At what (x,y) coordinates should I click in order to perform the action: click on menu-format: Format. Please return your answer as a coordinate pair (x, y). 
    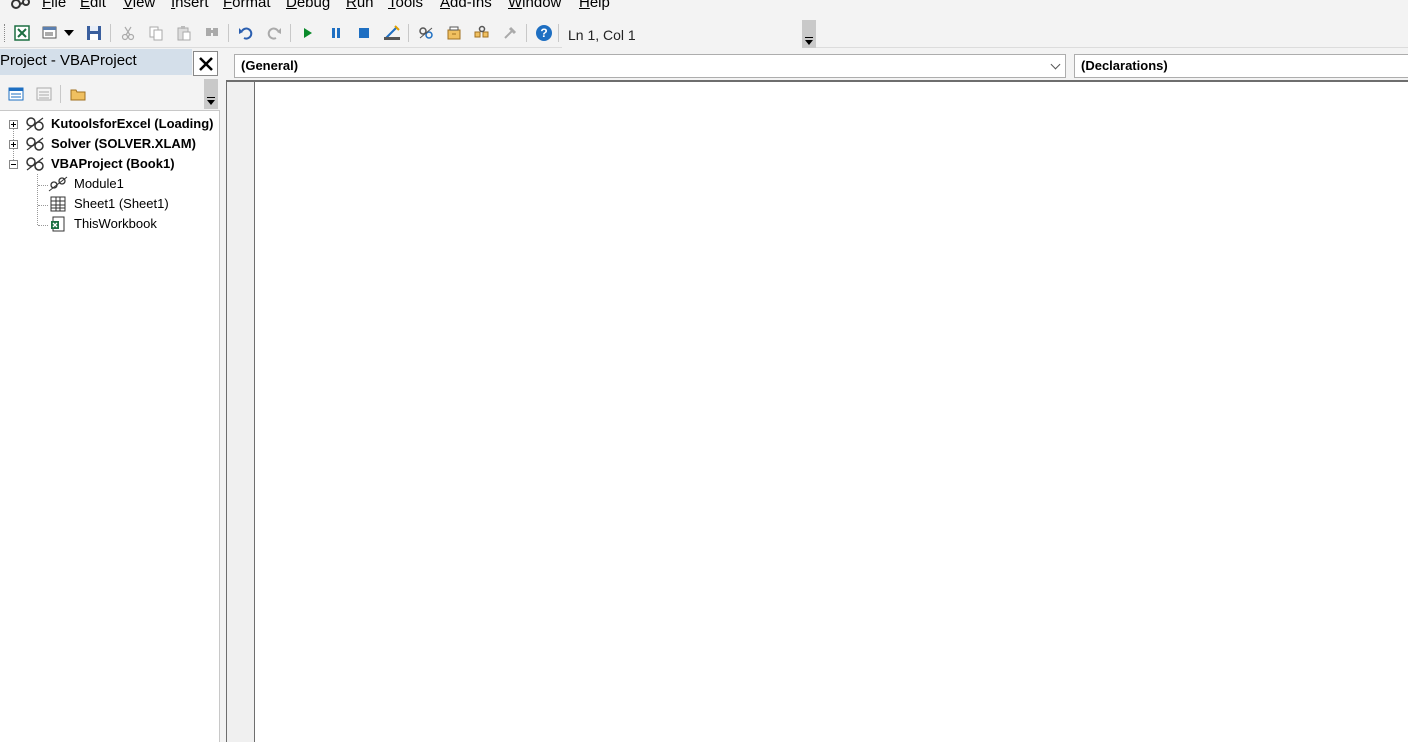
    Looking at the image, I should click on (247, 5).